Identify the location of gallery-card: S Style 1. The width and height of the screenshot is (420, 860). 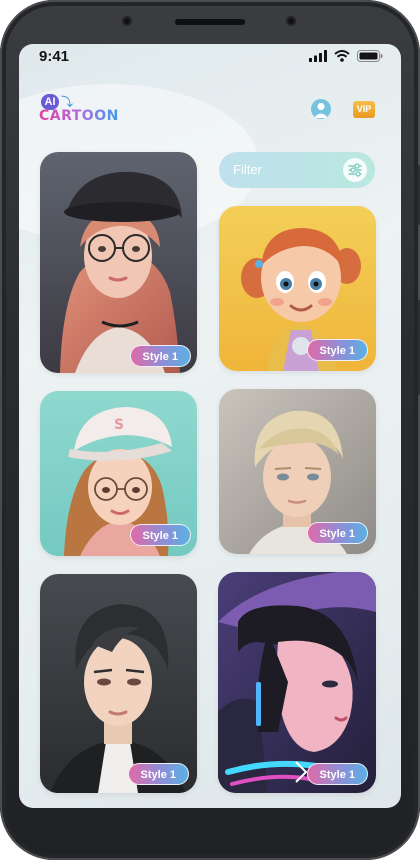
(118, 473).